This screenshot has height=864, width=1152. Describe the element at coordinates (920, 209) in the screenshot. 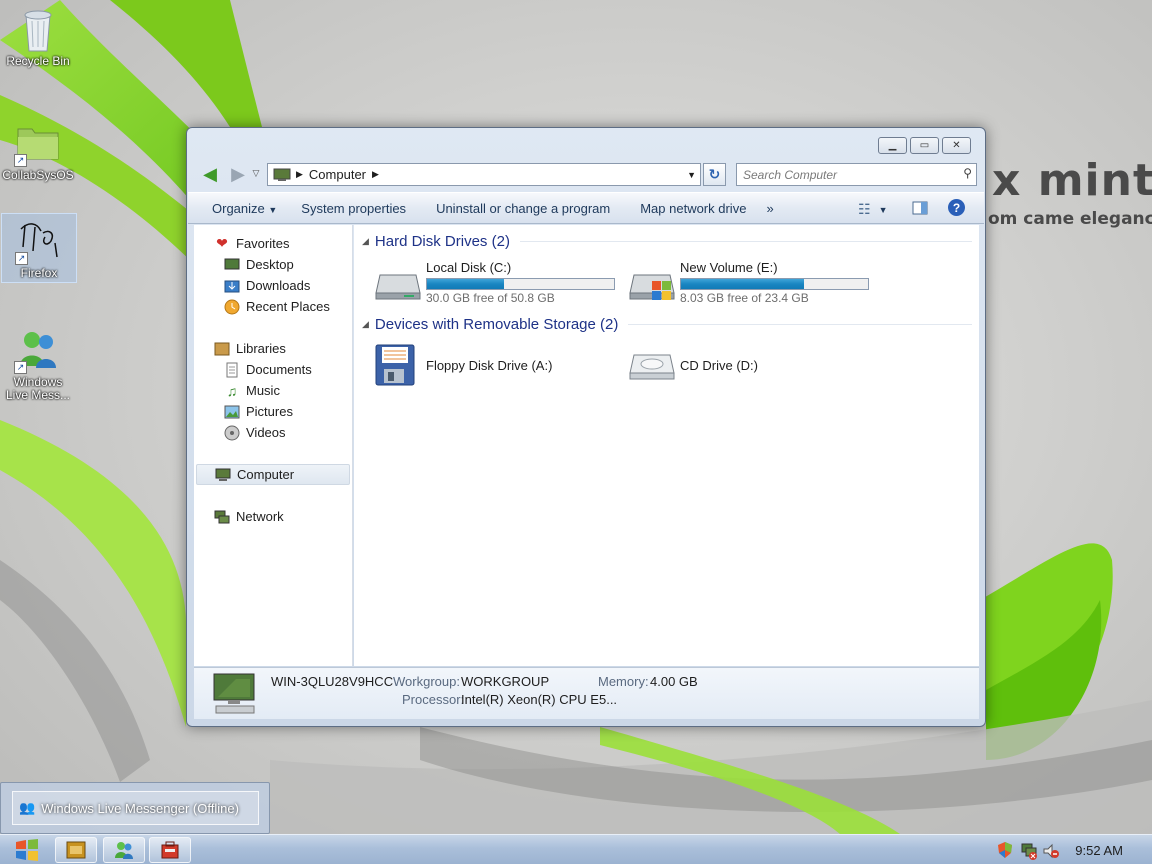

I see `preview-pane-button` at that location.